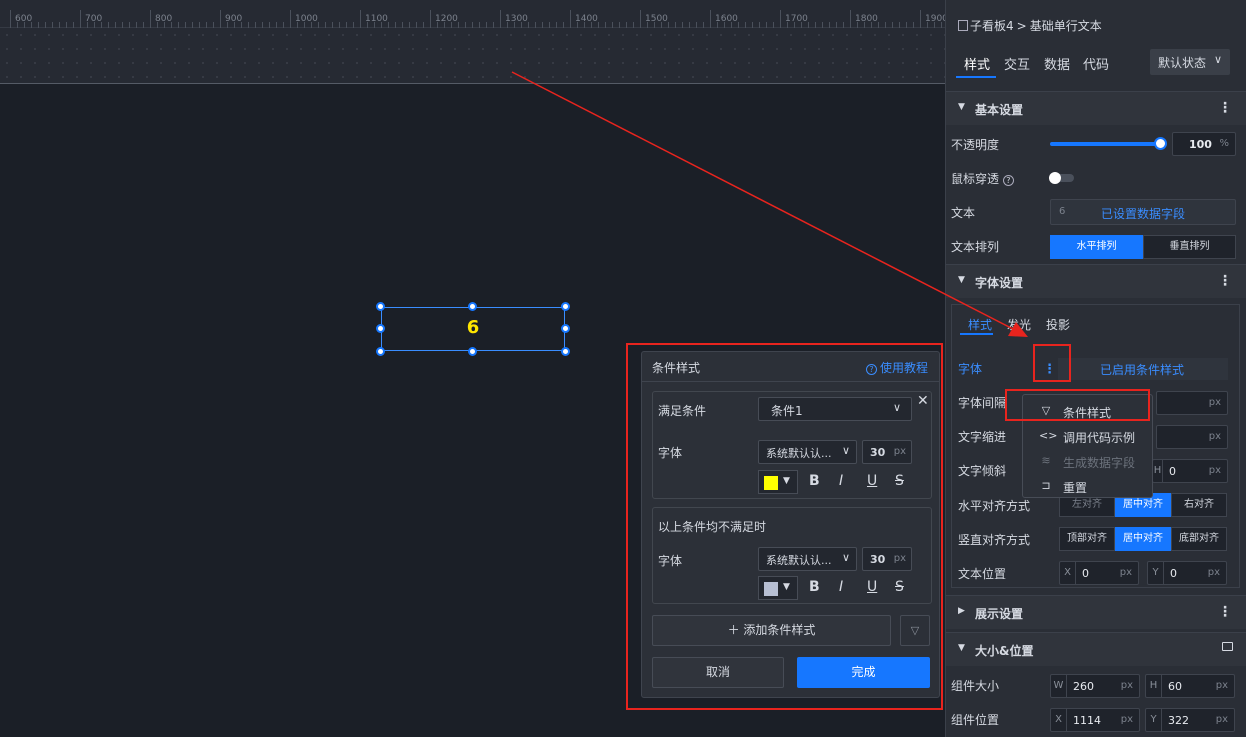  I want to click on component-icon, so click(963, 25).